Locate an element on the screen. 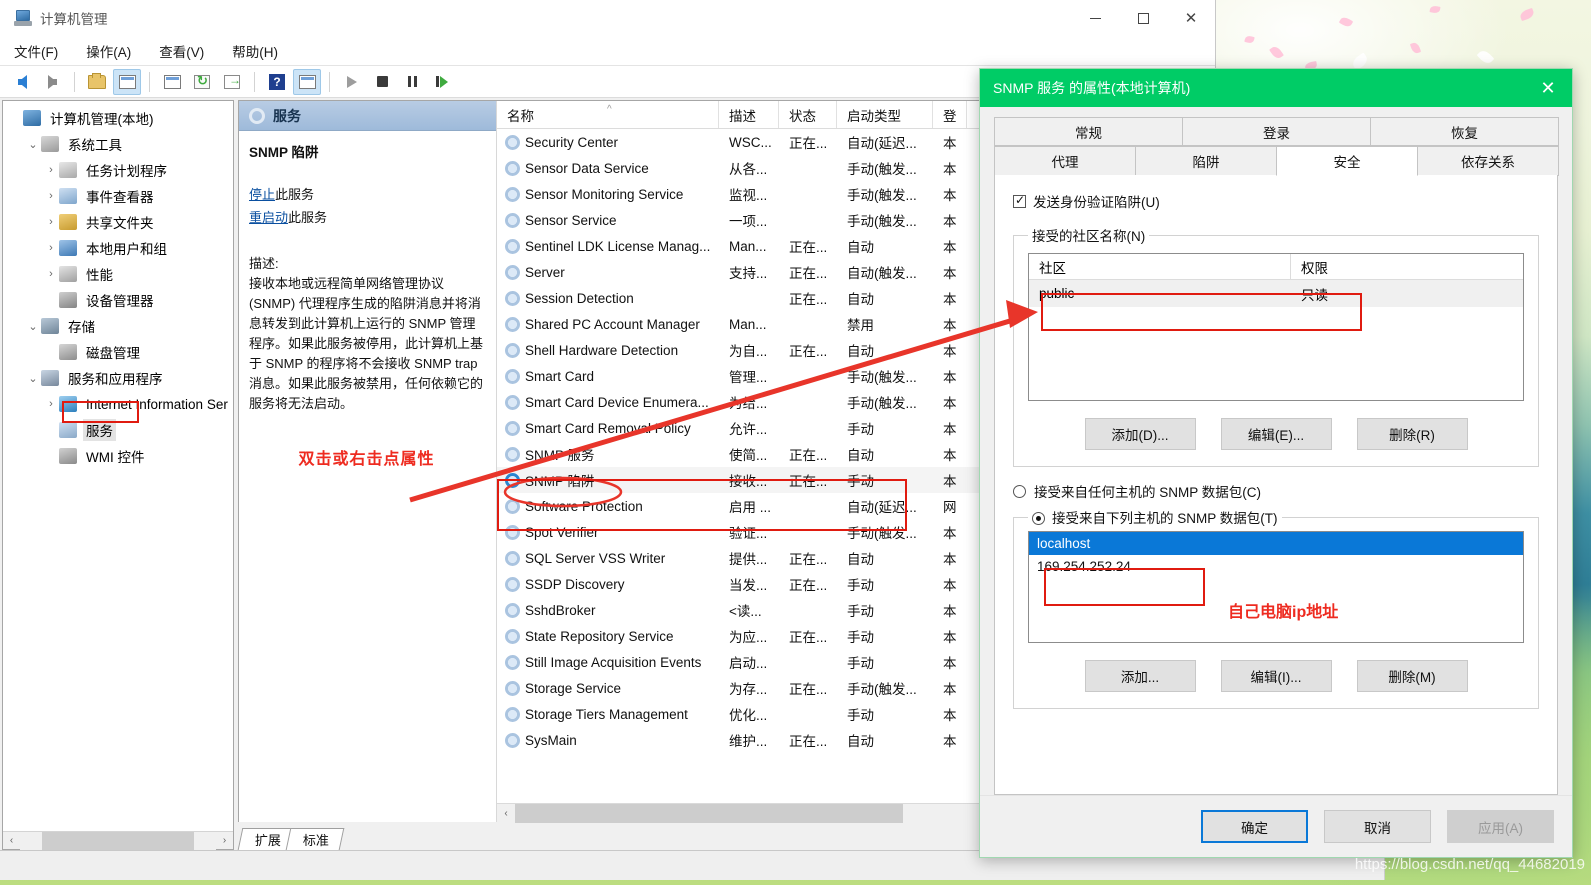  ok-button: 确定 is located at coordinates (1254, 826).